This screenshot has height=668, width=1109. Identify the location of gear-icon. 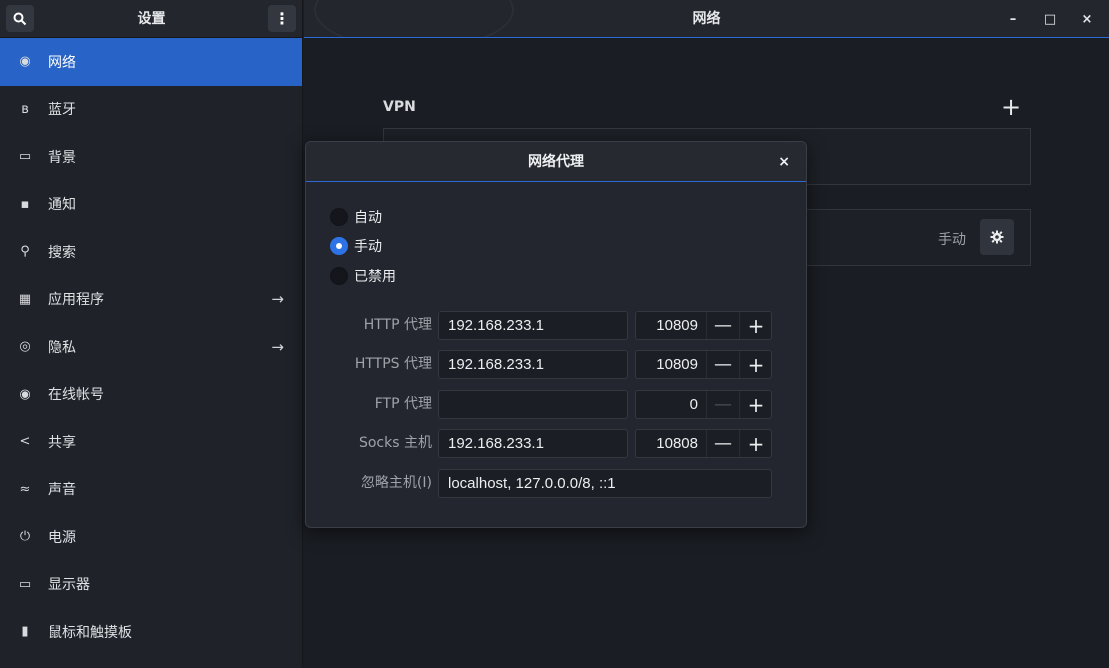
(997, 237).